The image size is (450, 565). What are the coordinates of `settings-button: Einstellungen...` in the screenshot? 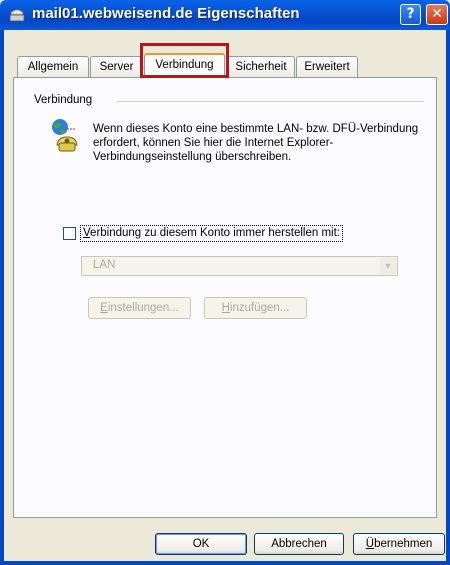 It's located at (139, 308).